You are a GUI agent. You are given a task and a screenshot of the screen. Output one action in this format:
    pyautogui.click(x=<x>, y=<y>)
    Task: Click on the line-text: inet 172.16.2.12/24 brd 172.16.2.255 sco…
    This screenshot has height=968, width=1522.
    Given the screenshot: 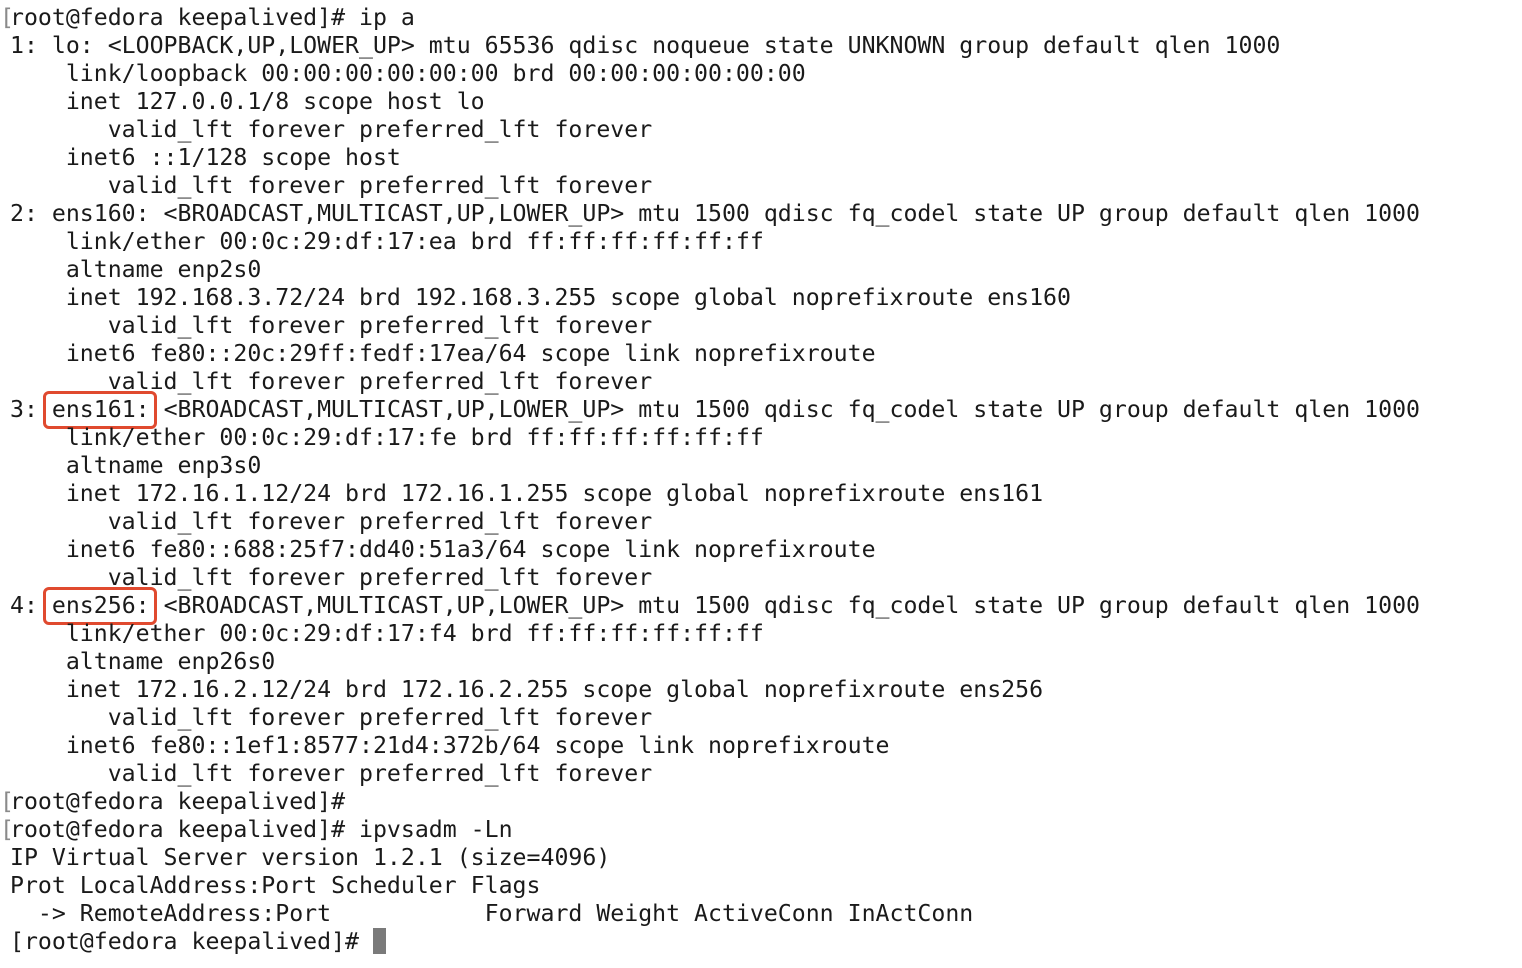 What is the action you would take?
    pyautogui.click(x=527, y=689)
    